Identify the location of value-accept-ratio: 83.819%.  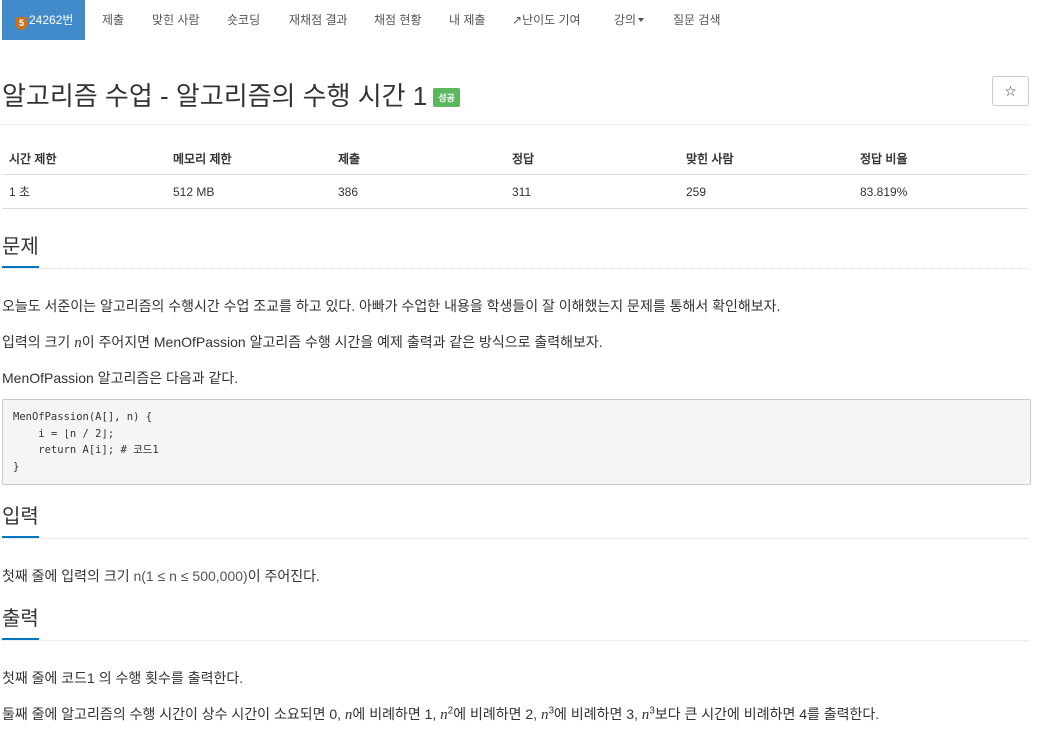
(940, 191).